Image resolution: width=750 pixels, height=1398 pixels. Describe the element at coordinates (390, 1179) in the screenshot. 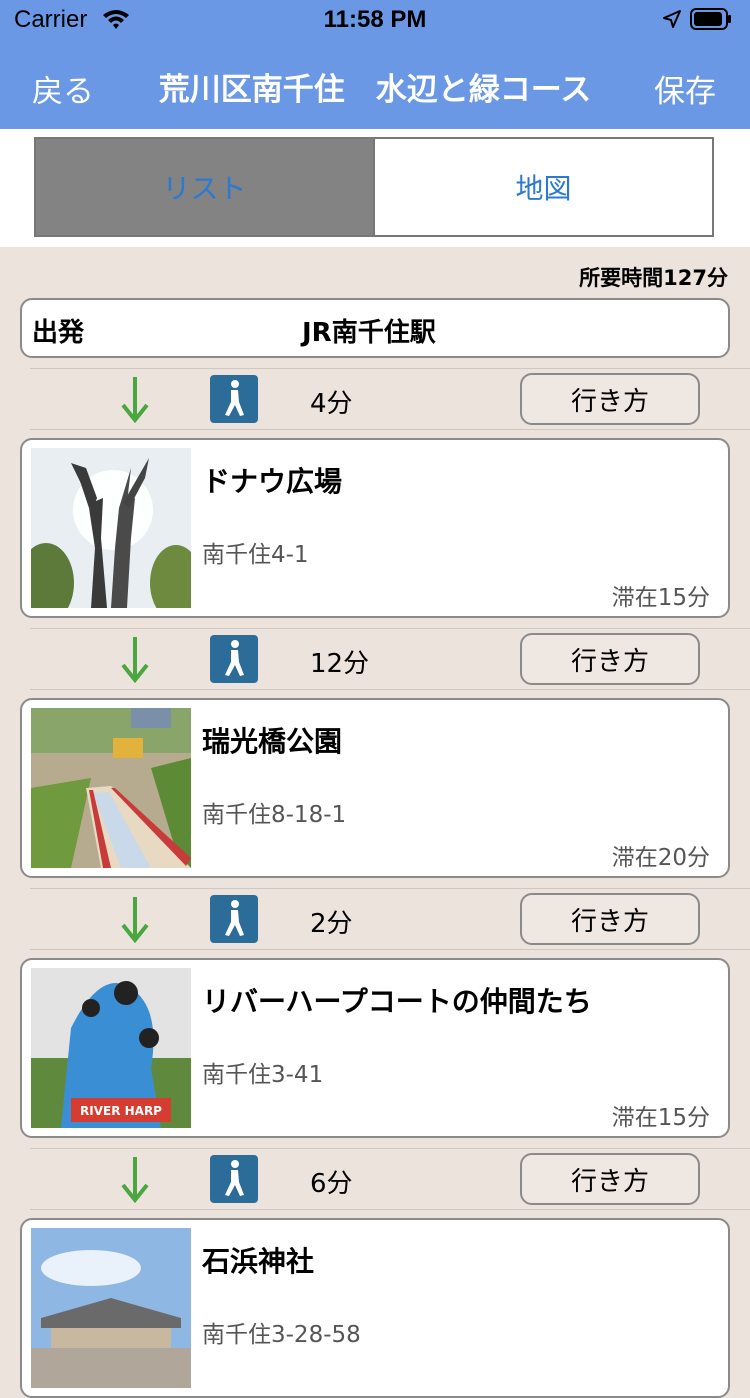

I see `walk-step: 6分 行き方` at that location.